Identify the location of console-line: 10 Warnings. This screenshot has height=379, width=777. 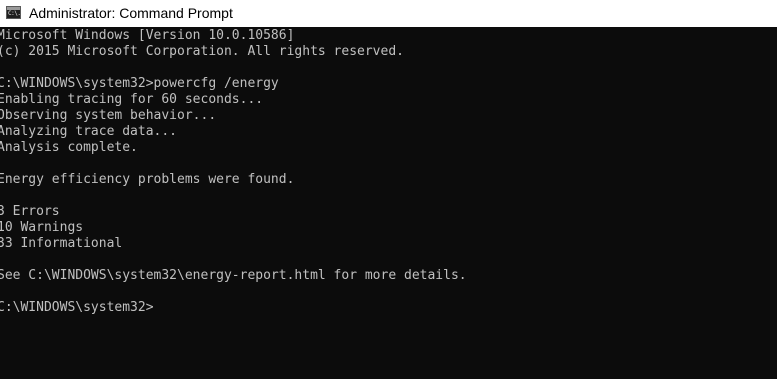
(42, 227).